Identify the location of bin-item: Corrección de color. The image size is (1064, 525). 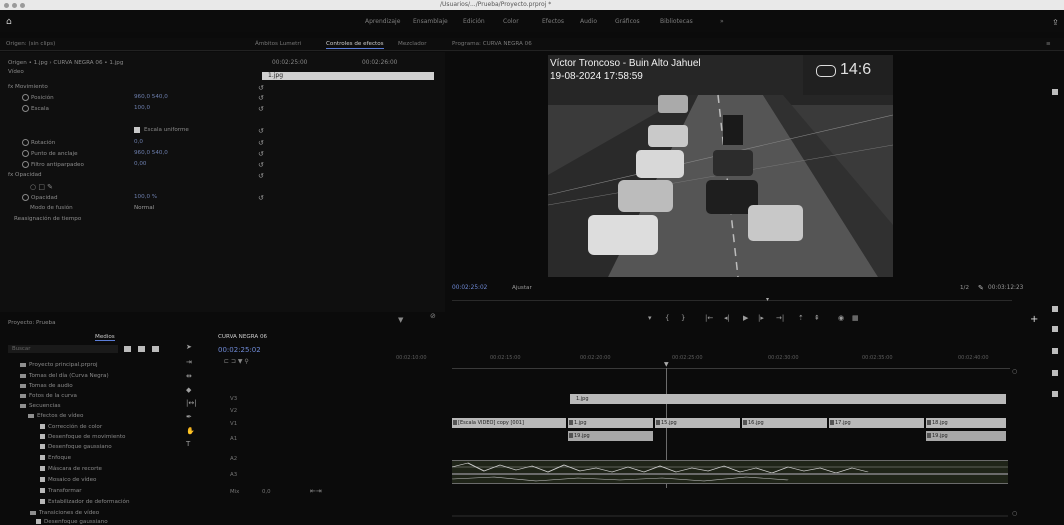
(71, 427).